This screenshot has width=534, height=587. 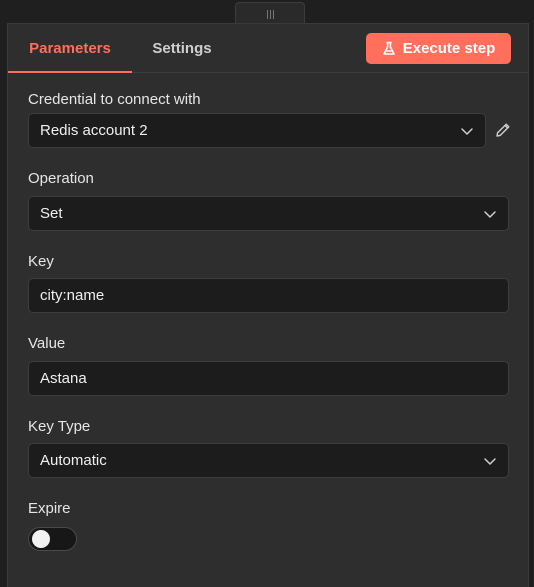 What do you see at coordinates (51, 213) in the screenshot?
I see `operation-value: Set` at bounding box center [51, 213].